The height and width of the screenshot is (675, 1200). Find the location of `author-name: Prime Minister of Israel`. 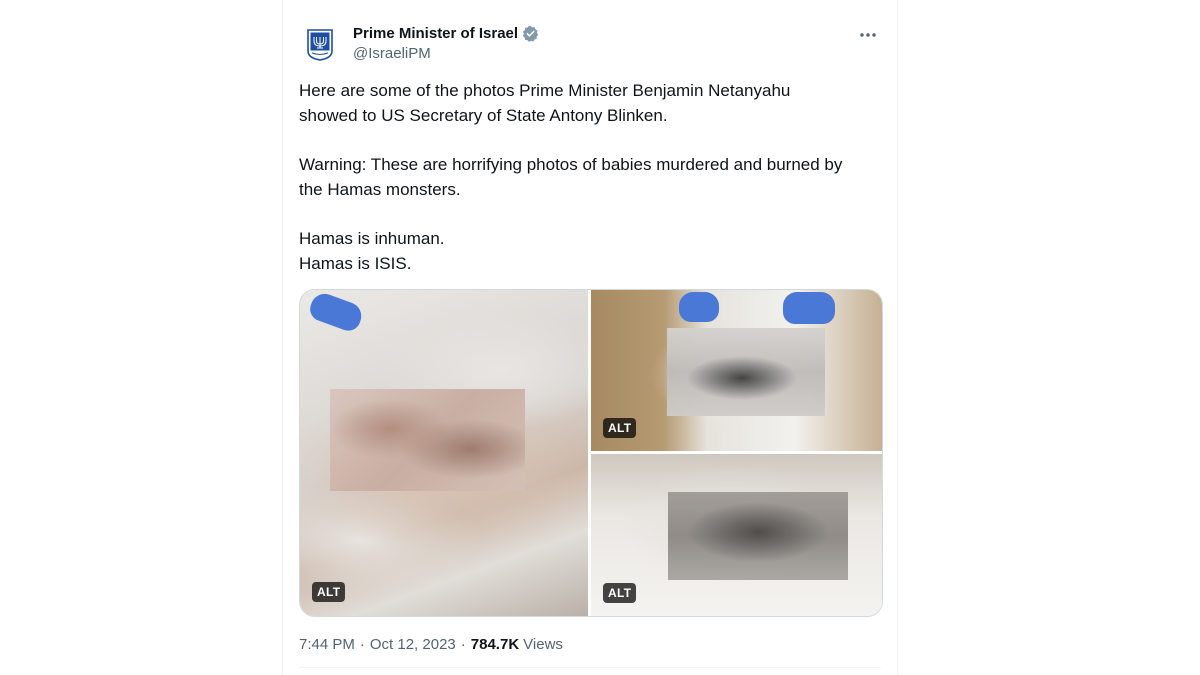

author-name: Prime Minister of Israel is located at coordinates (435, 33).